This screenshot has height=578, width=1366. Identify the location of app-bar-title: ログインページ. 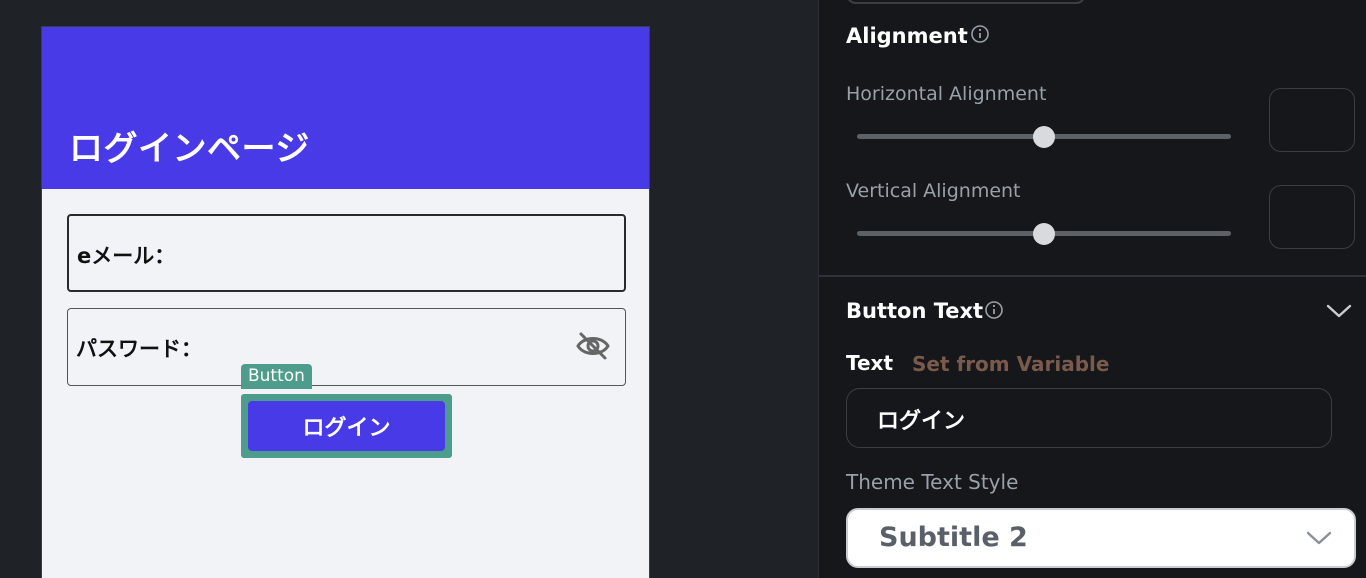
(189, 149).